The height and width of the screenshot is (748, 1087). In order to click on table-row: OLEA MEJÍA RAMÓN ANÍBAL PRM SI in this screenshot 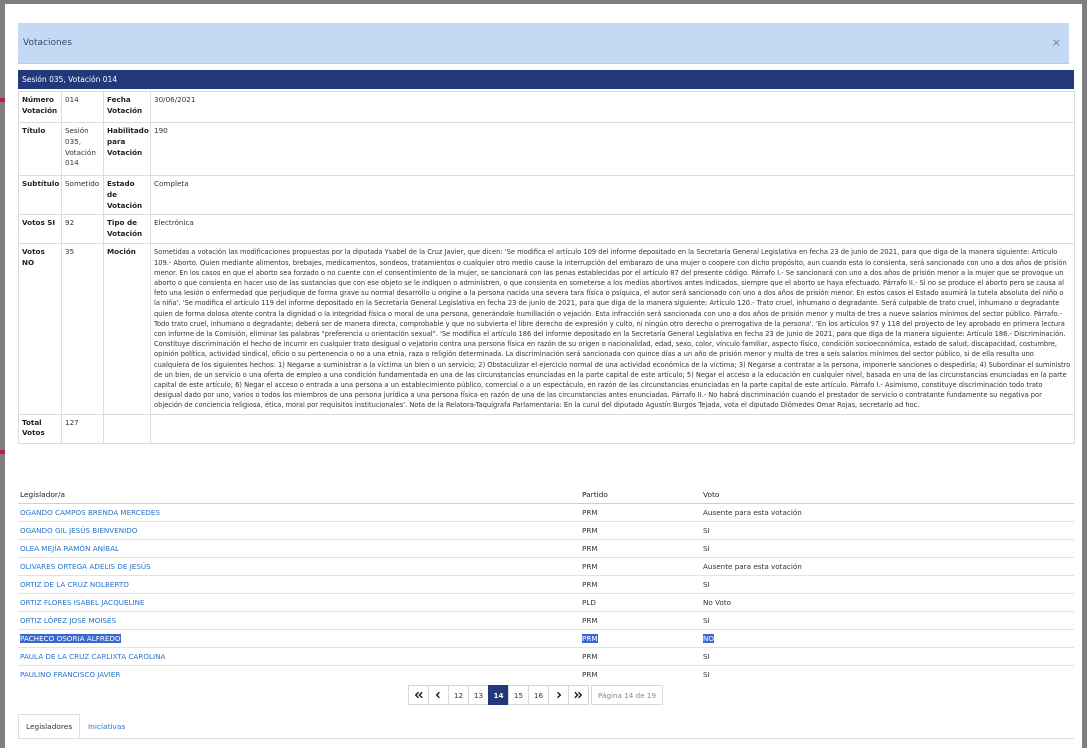, I will do `click(546, 548)`.